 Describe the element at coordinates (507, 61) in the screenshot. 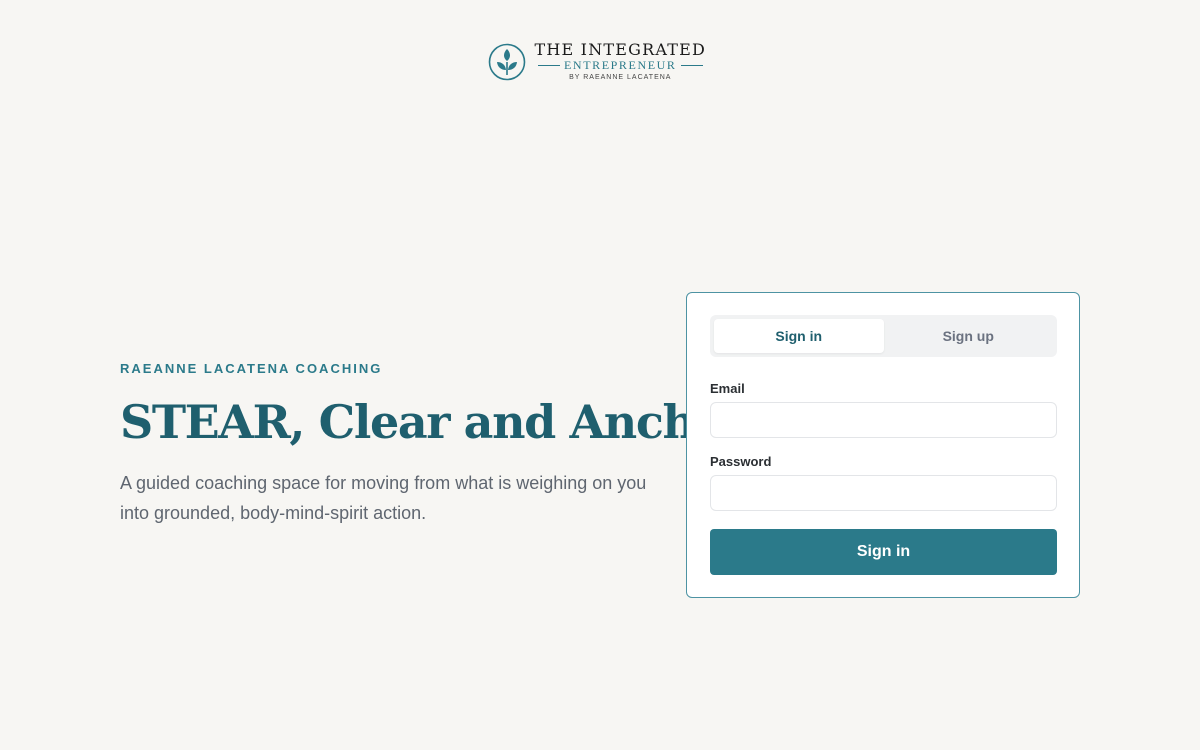

I see `leaf-sprout-icon` at that location.